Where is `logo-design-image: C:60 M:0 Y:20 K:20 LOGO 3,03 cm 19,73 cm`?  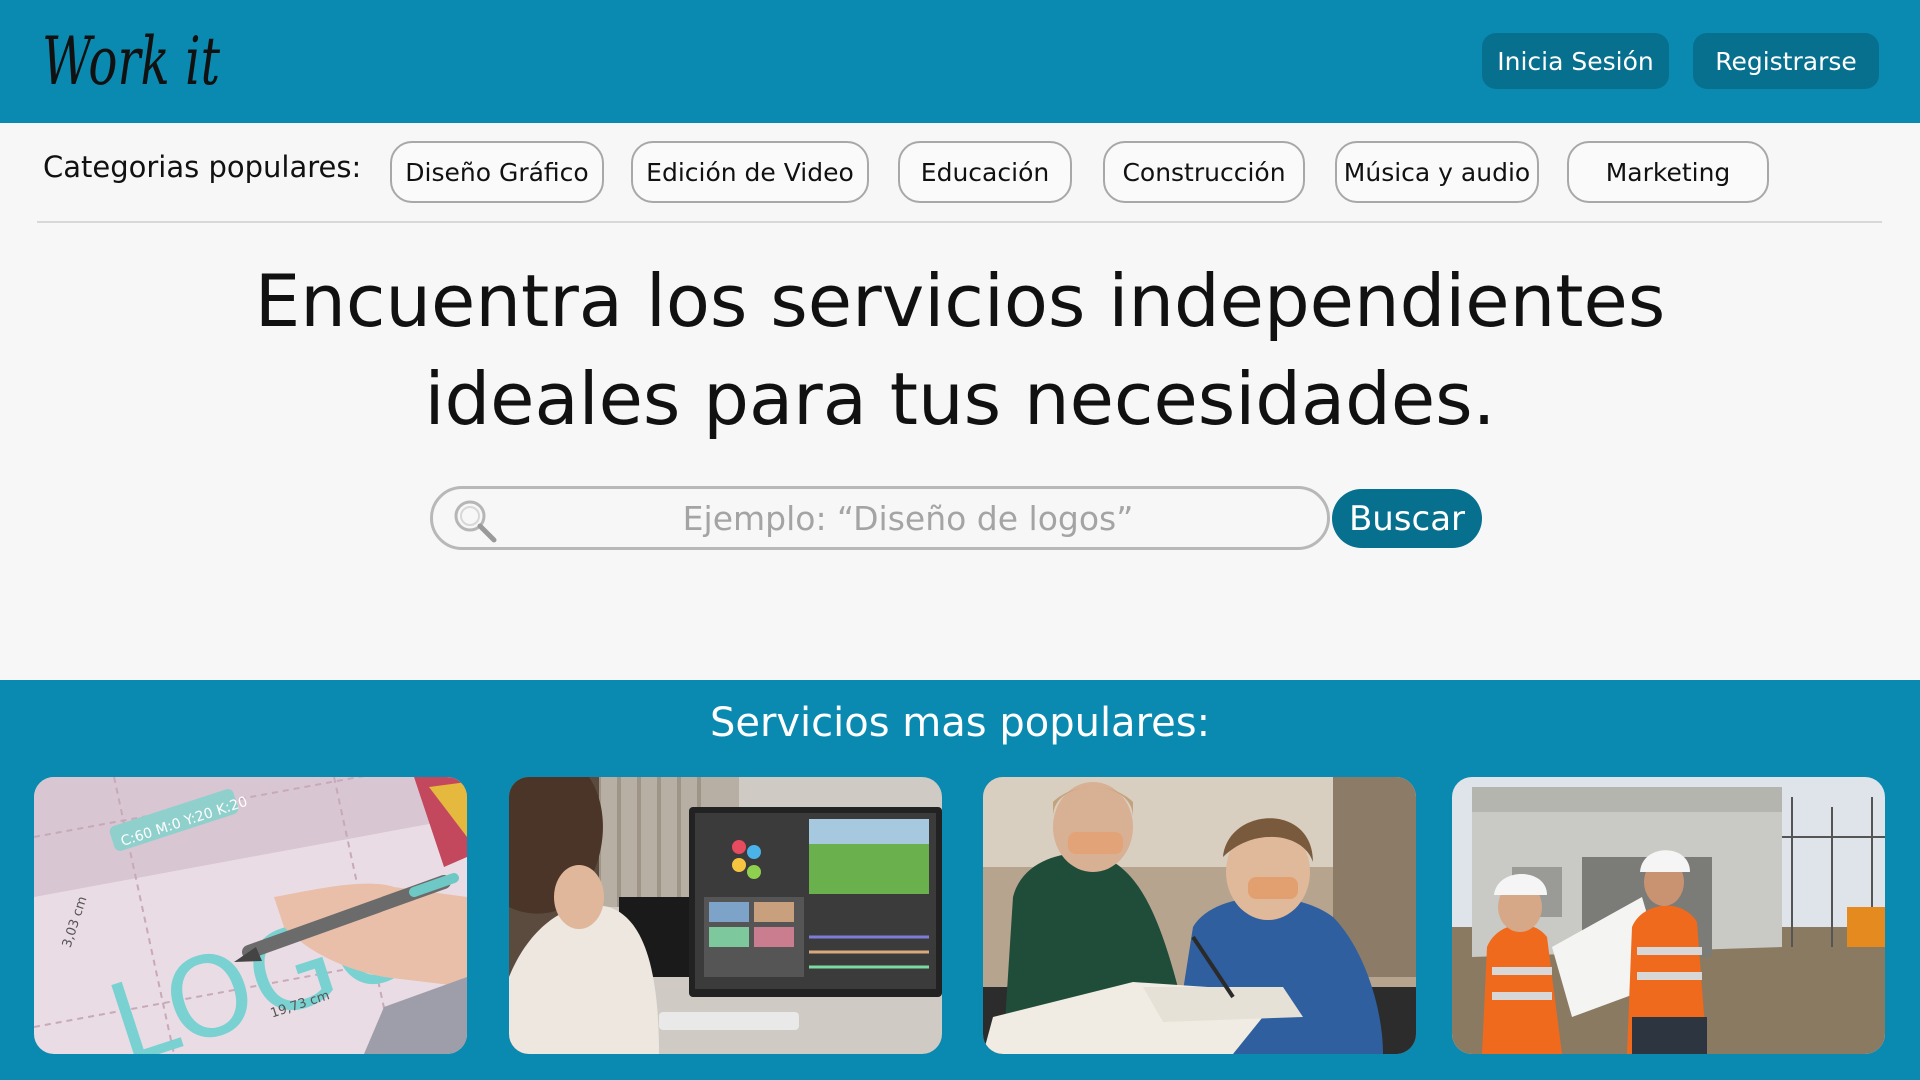
logo-design-image: C:60 M:0 Y:20 K:20 LOGO 3,03 cm 19,73 cm is located at coordinates (250, 915).